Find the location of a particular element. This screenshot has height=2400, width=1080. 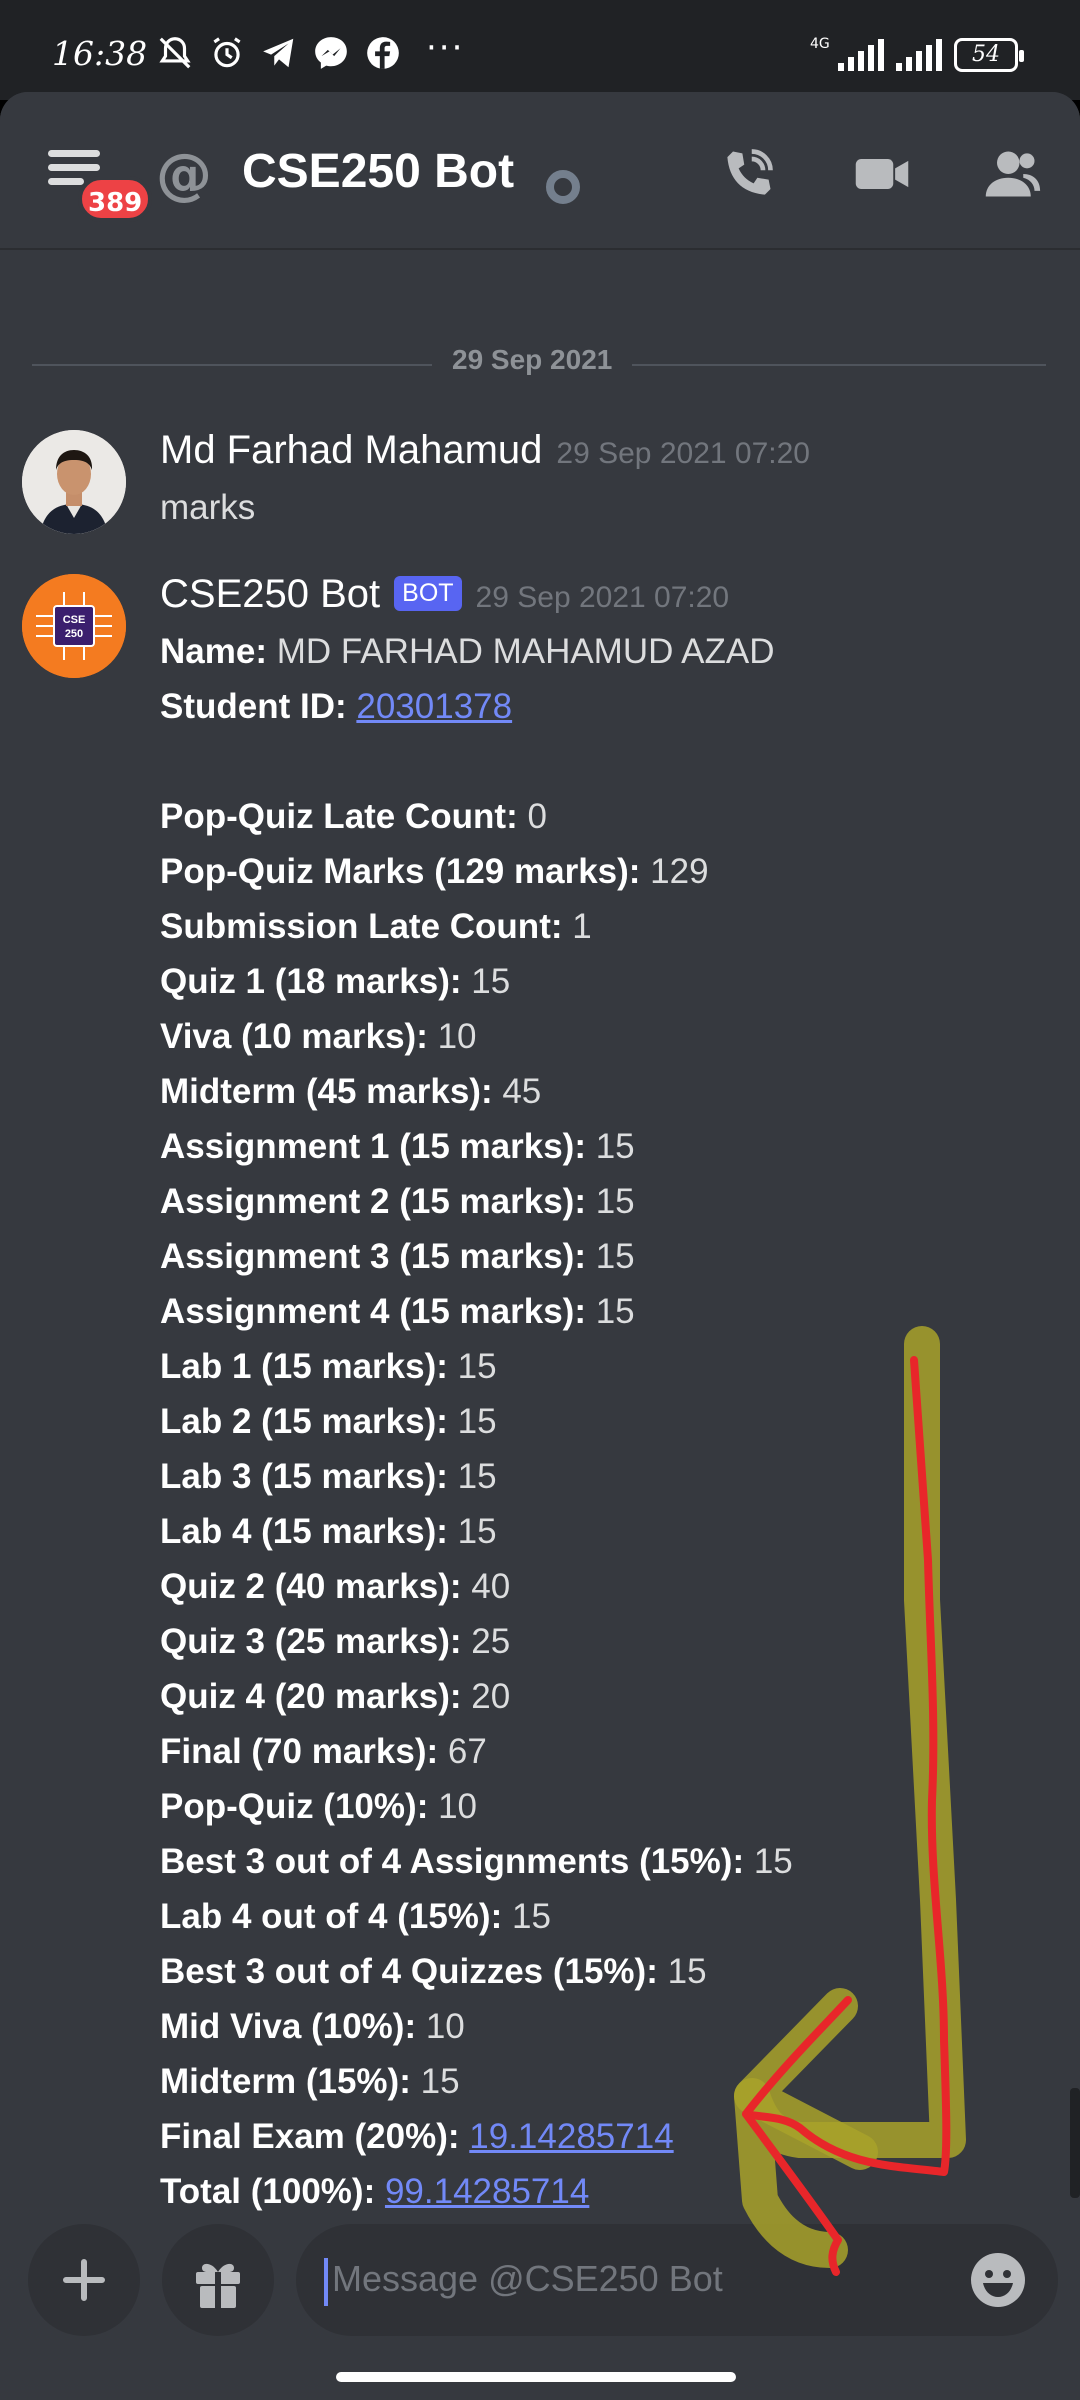

message-input: Message @CSE250 Bot is located at coordinates (677, 2280).